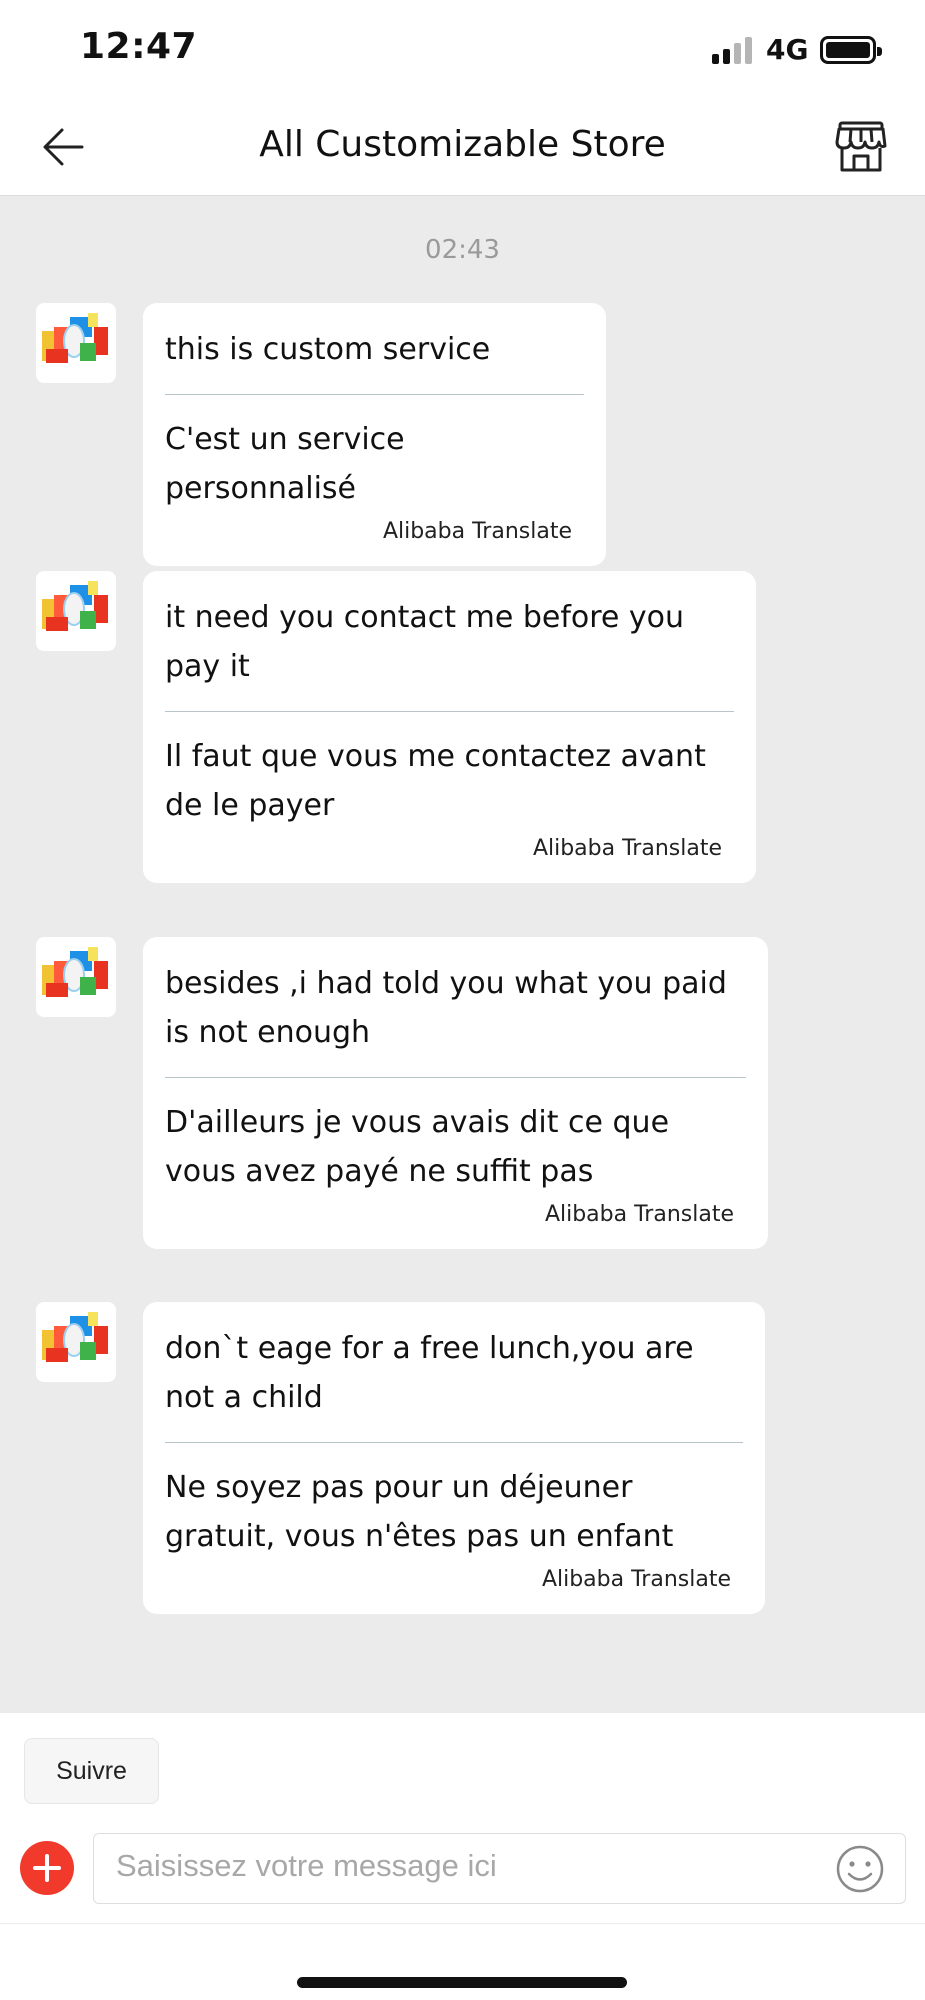 The image size is (925, 2000). What do you see at coordinates (462, 144) in the screenshot?
I see `page-title: All Customizable Store` at bounding box center [462, 144].